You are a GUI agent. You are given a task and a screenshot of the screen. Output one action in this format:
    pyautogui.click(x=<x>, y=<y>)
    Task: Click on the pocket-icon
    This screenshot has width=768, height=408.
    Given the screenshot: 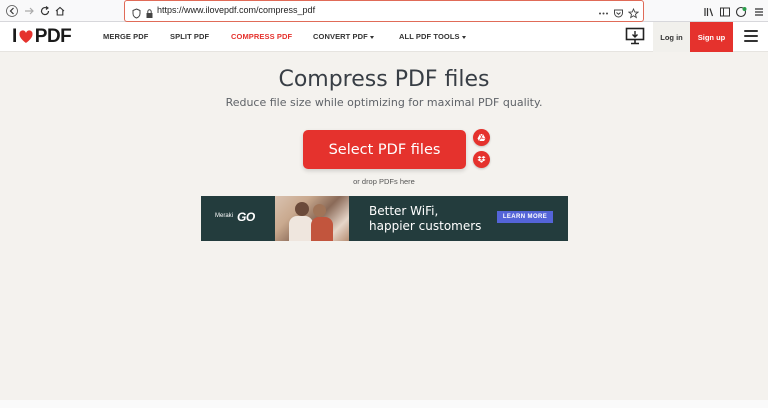 What is the action you would take?
    pyautogui.click(x=618, y=12)
    